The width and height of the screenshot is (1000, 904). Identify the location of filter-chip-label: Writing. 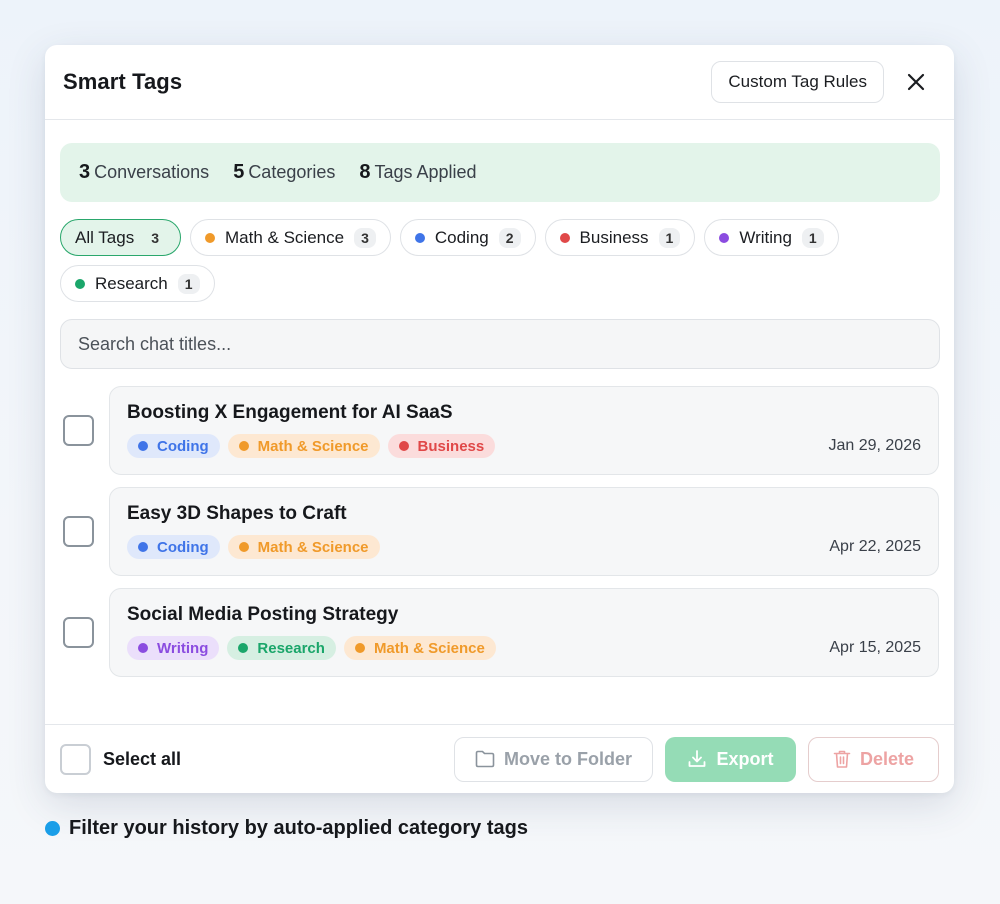
(765, 237).